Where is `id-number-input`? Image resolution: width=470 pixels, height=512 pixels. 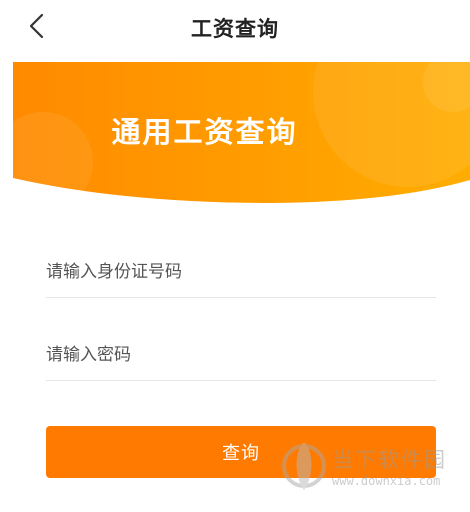 id-number-input is located at coordinates (241, 272).